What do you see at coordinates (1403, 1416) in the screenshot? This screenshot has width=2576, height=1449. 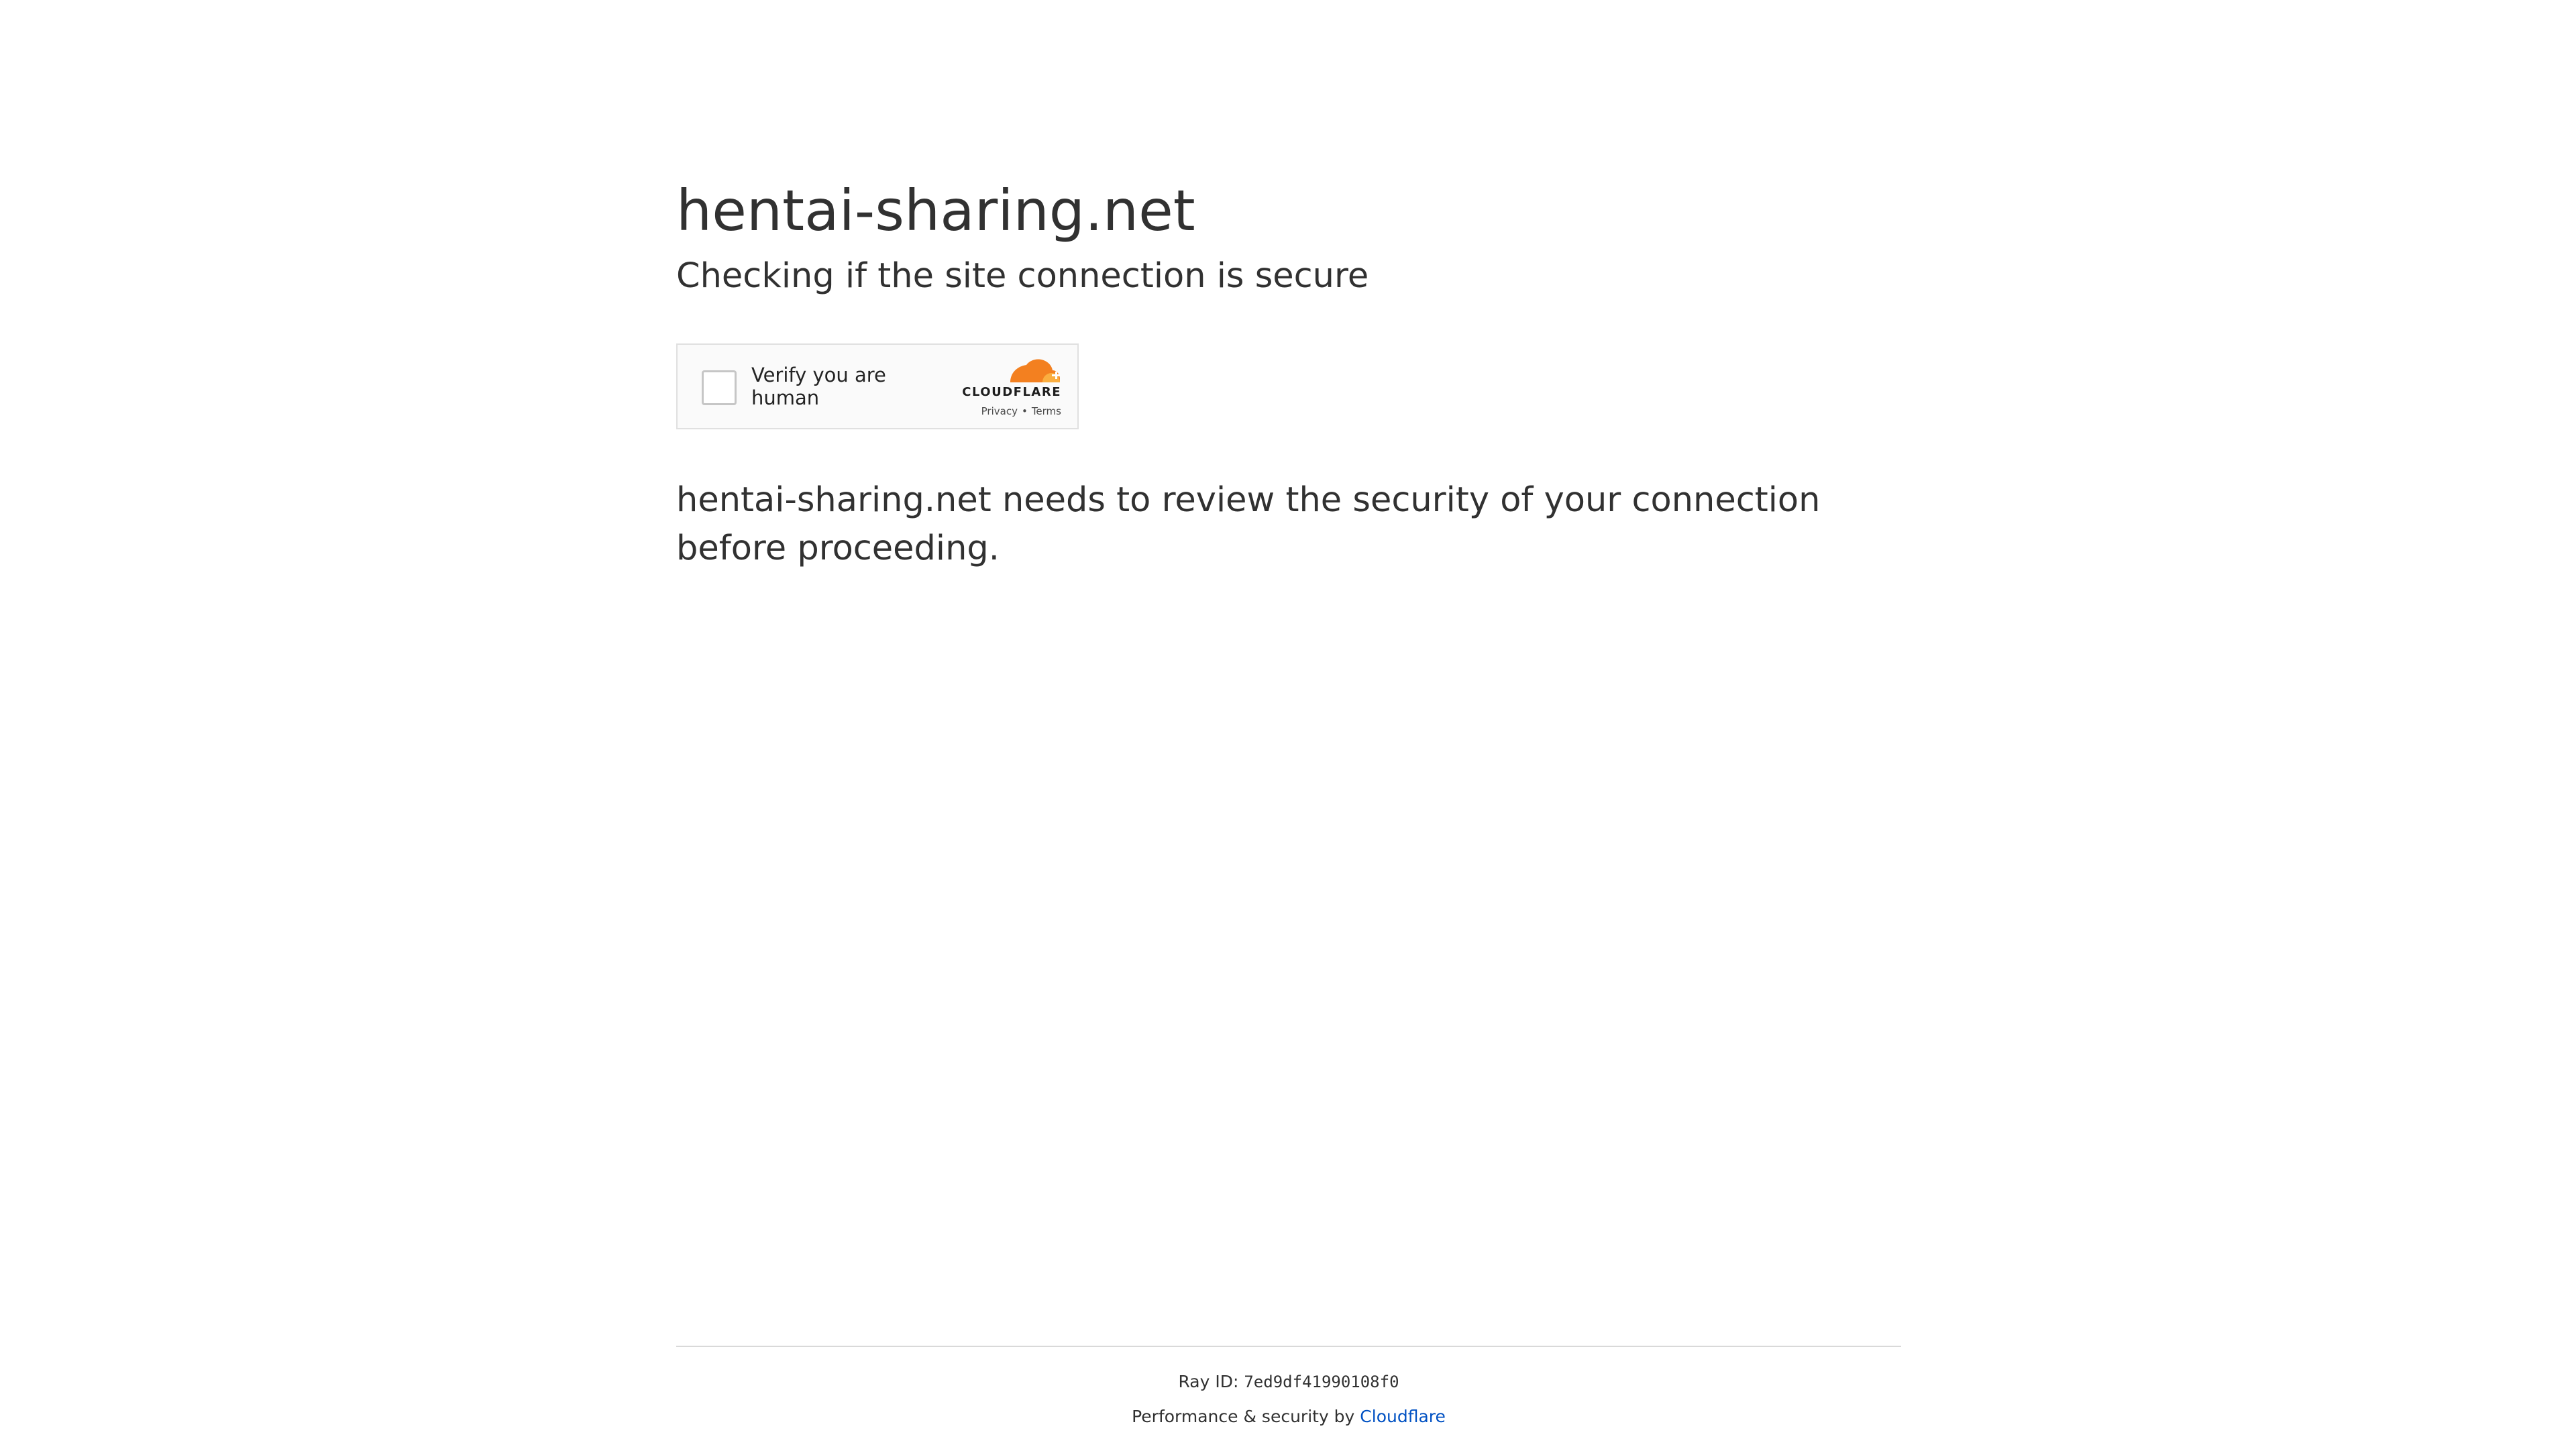 I see `cloudflare-link: Cloudflare` at bounding box center [1403, 1416].